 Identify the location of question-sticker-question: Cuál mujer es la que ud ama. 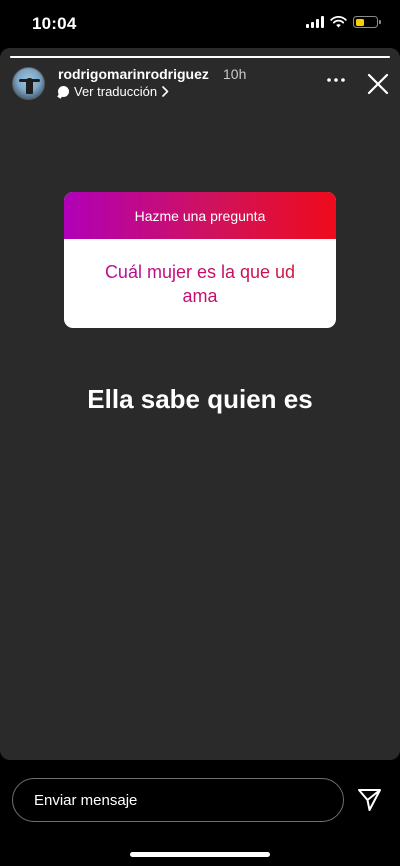
(200, 283).